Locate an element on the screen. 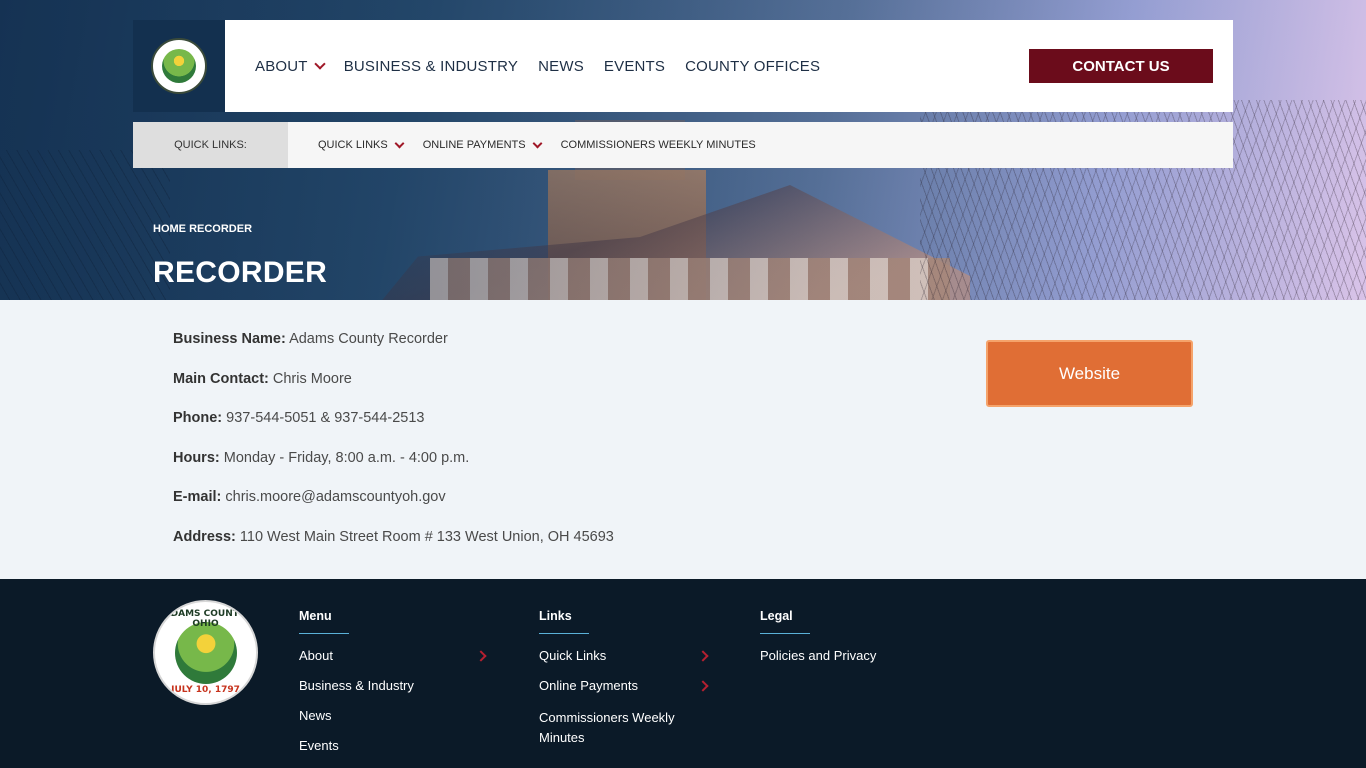 This screenshot has height=768, width=1366. info-business-name-value: Adams County Recorder is located at coordinates (368, 339).